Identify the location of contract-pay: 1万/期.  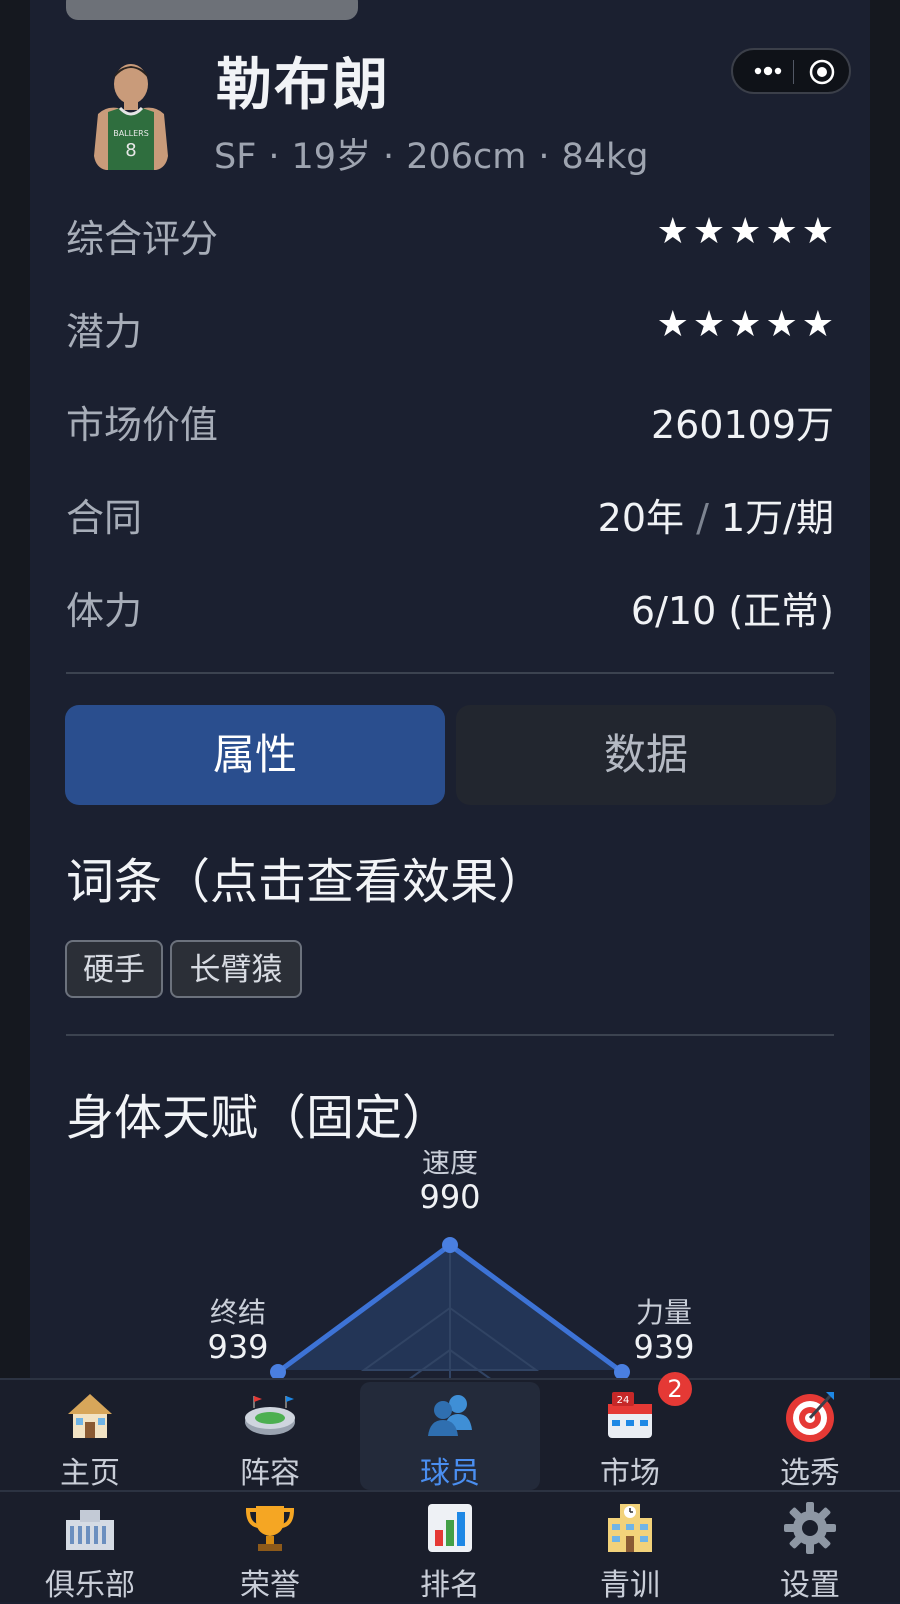
(777, 518).